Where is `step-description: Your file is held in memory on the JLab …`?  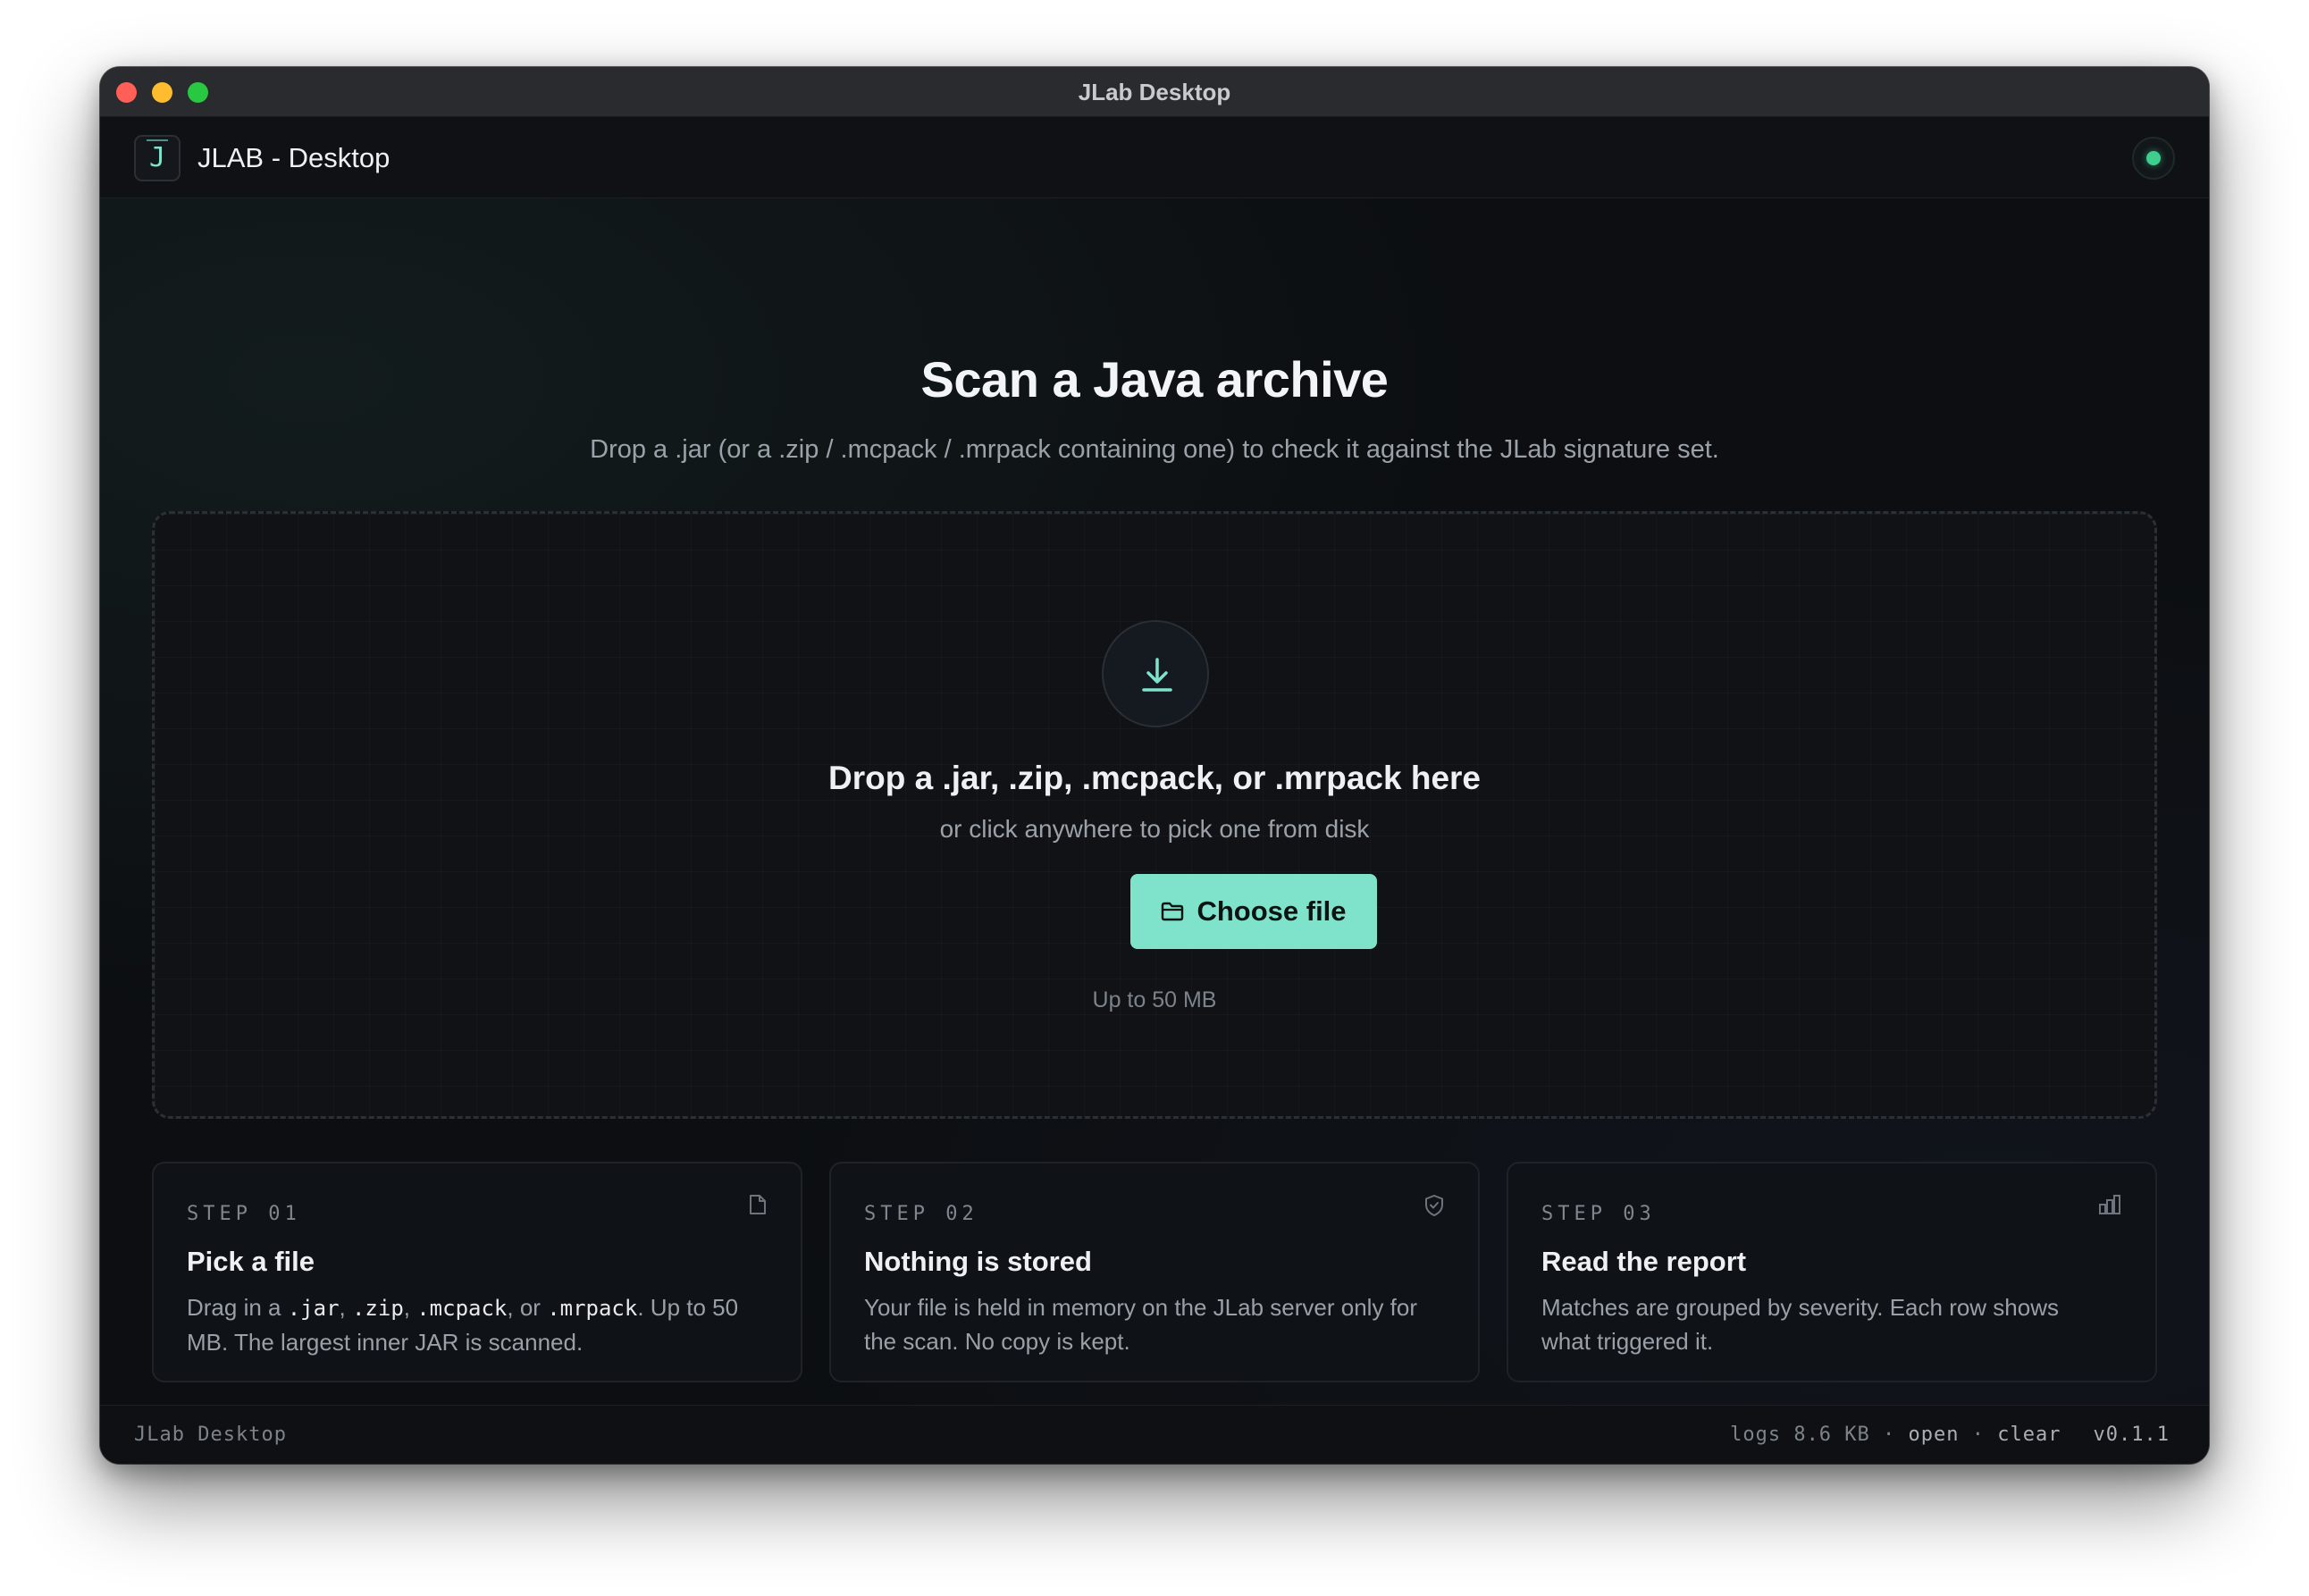
step-description: Your file is held in memory on the JLab … is located at coordinates (1141, 1324).